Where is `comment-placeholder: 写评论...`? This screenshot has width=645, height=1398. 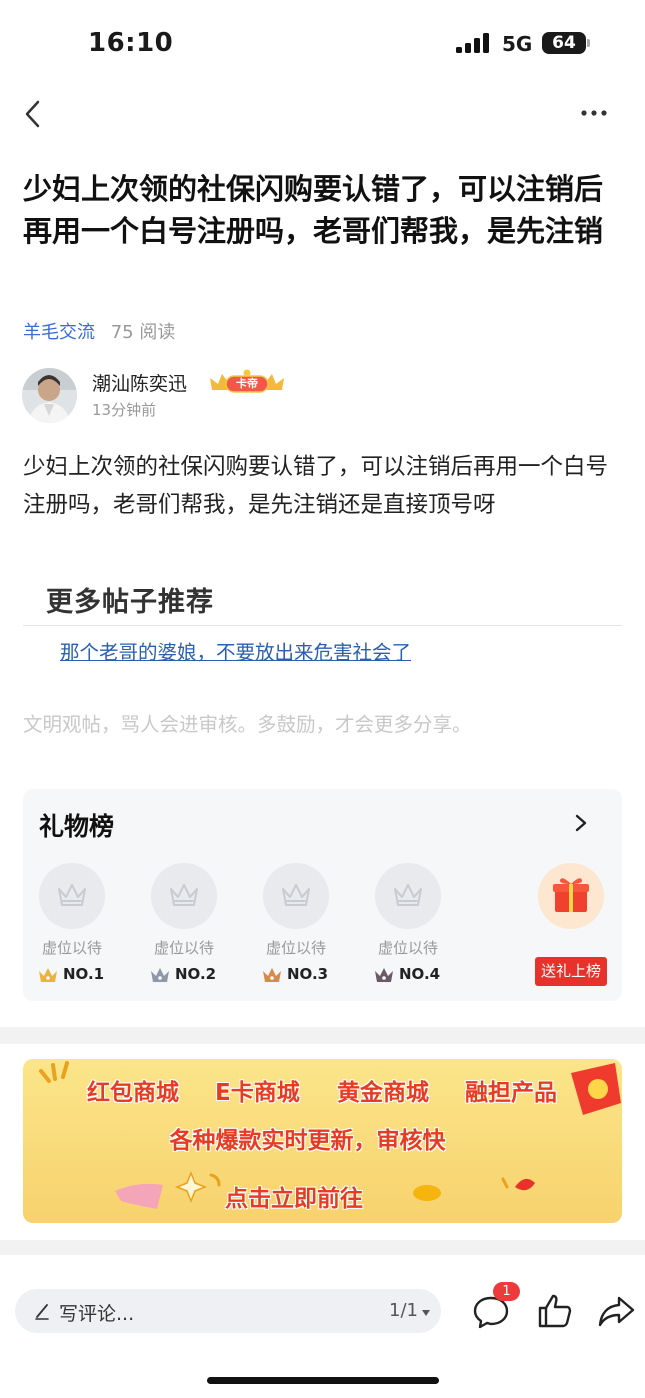
comment-placeholder: 写评论... is located at coordinates (97, 1314).